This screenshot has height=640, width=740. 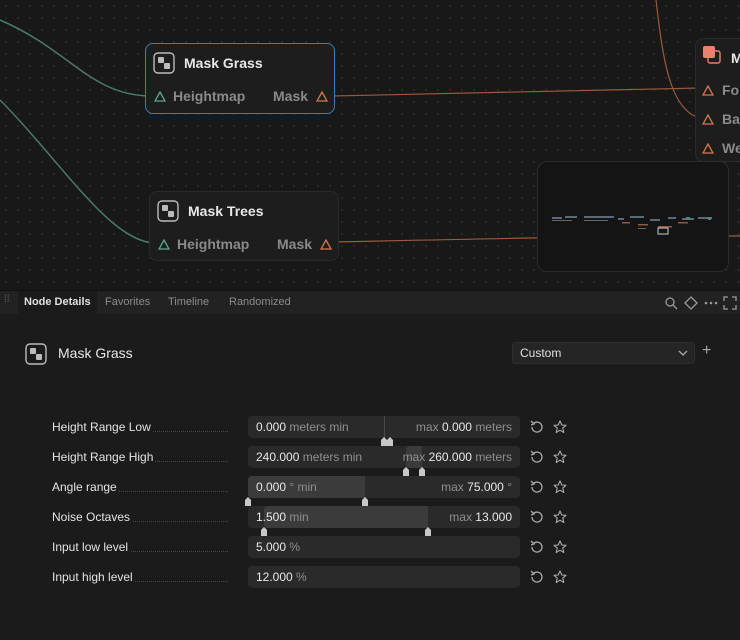 I want to click on node-title: Mask Grass, so click(x=223, y=63).